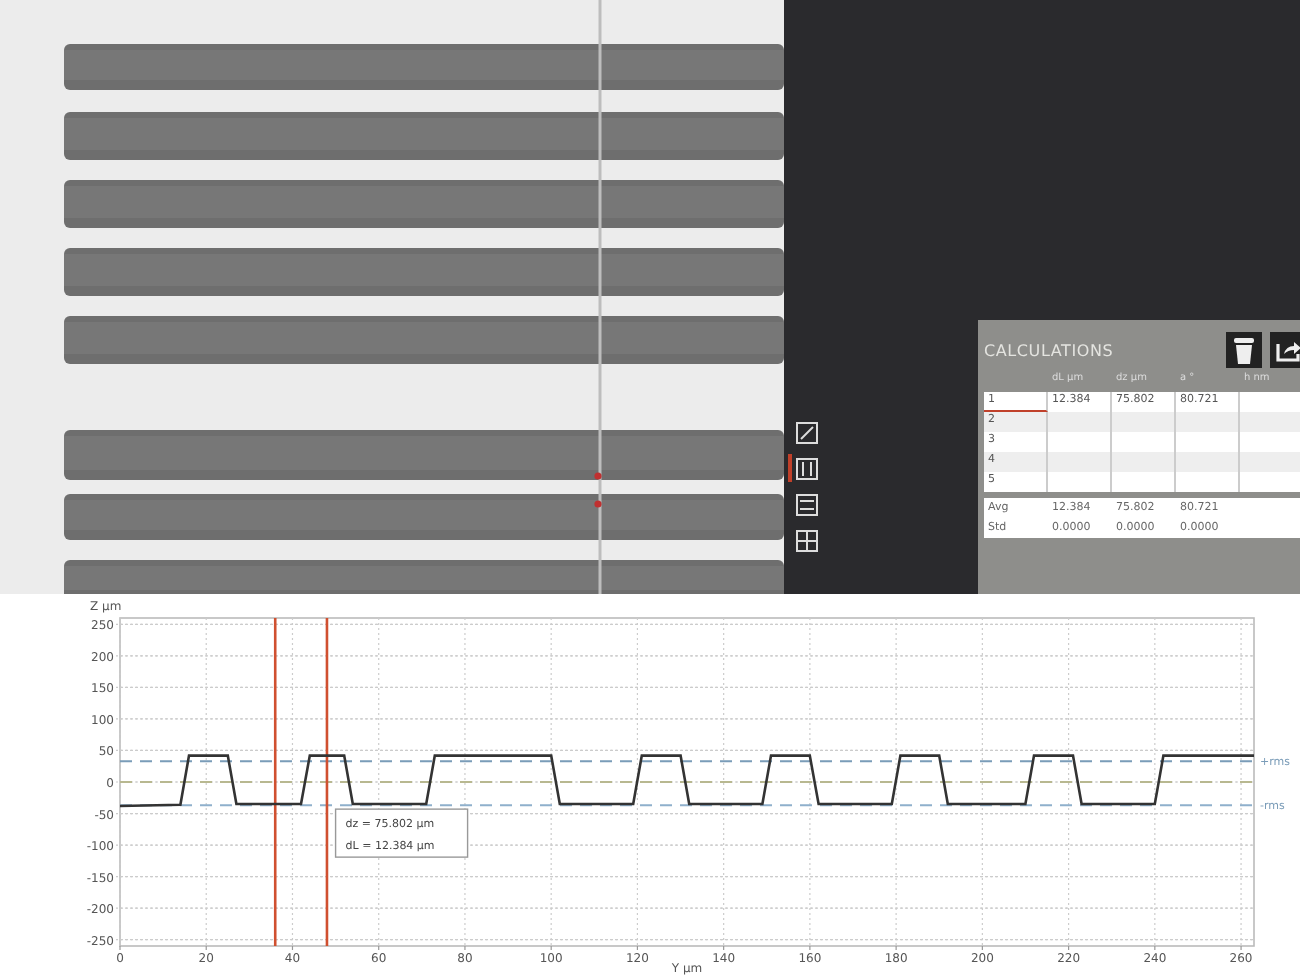 The image size is (1300, 976). I want to click on export-icon, so click(1287, 350).